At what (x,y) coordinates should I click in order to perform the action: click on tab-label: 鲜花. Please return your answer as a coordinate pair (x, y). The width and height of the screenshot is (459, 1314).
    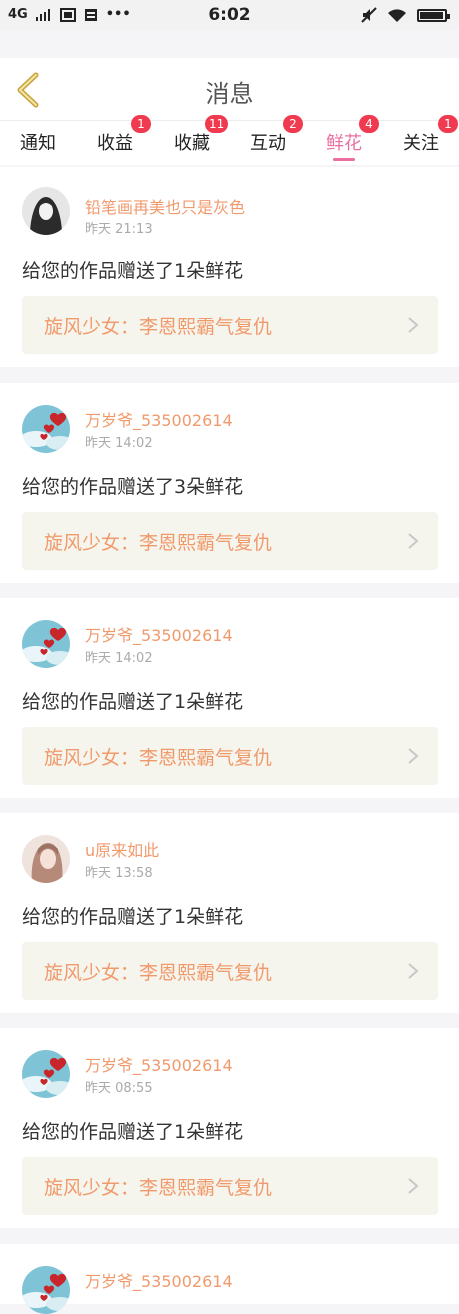
    Looking at the image, I should click on (344, 143).